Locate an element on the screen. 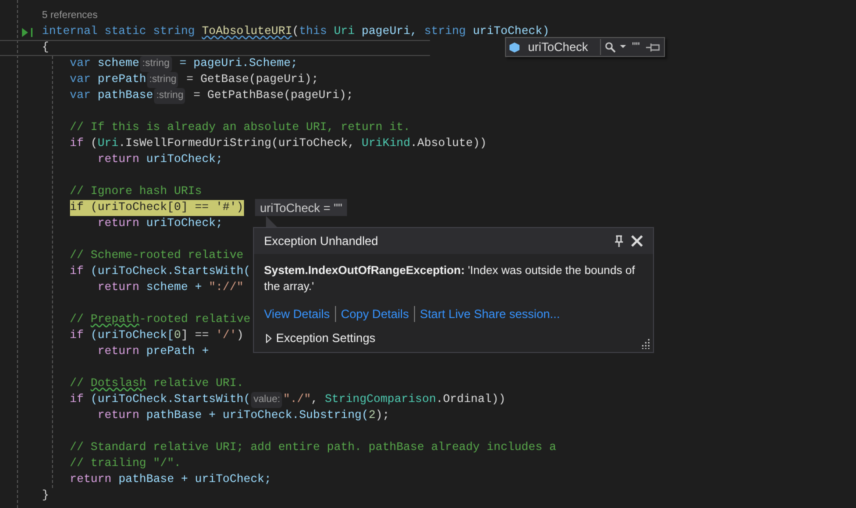 This screenshot has width=856, height=508. code-token: ); is located at coordinates (383, 416).